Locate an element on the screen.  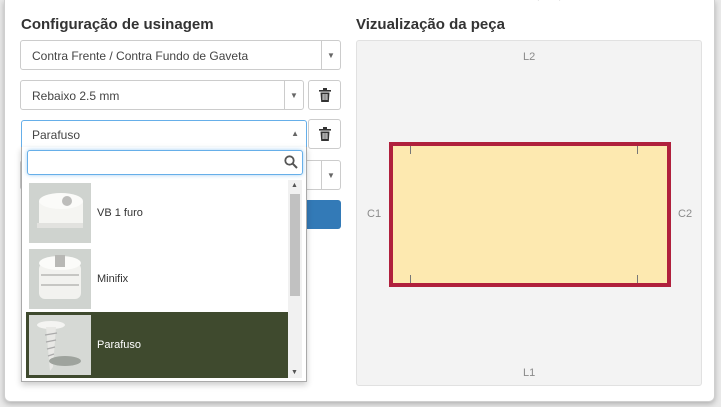
machining-option-select: Rebaixo 2.5 mm ▼ is located at coordinates (162, 95).